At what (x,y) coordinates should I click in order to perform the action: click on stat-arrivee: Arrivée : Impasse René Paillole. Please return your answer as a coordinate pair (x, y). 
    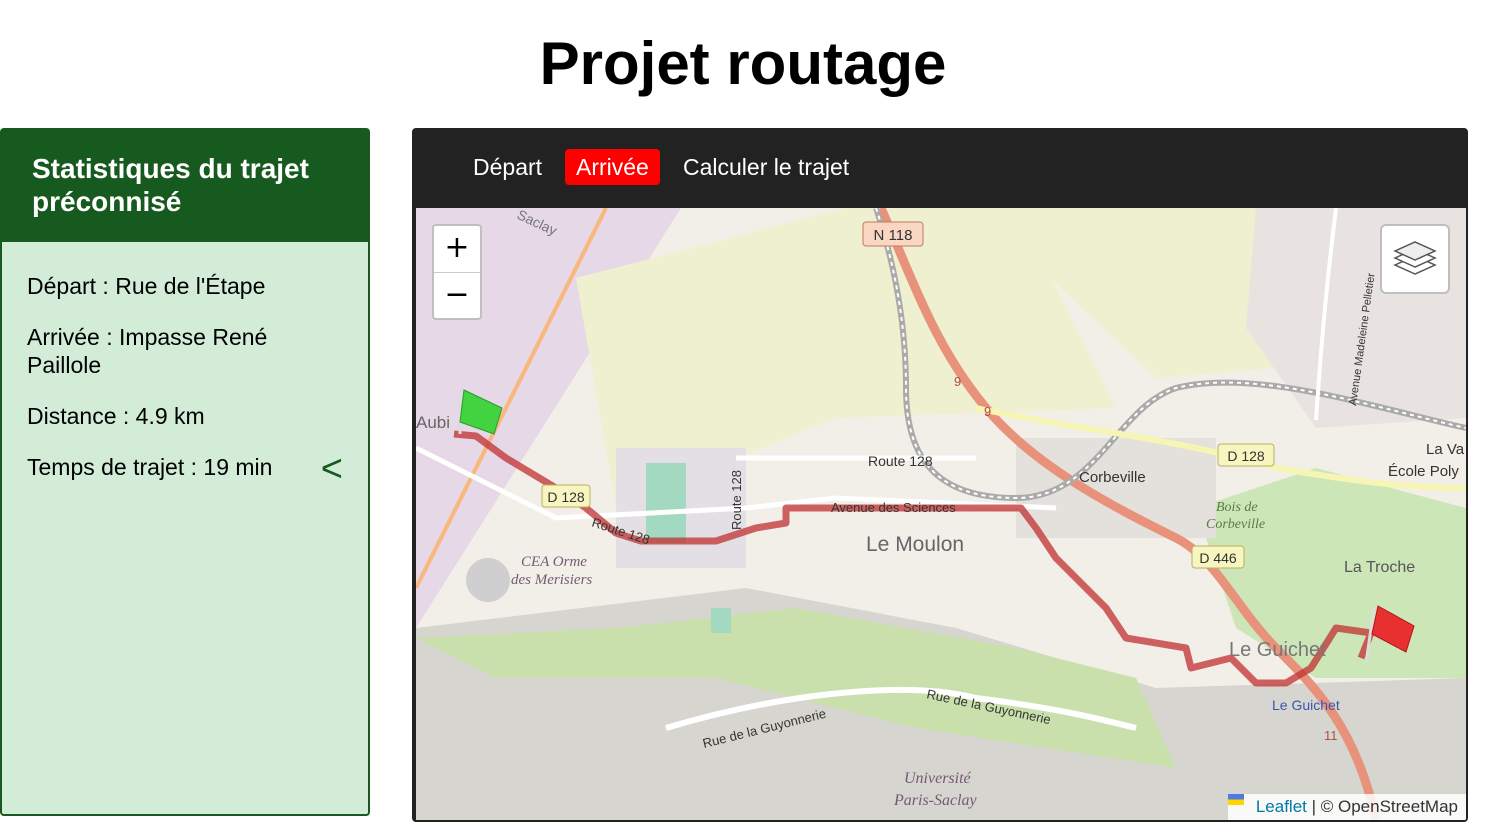
    Looking at the image, I should click on (147, 351).